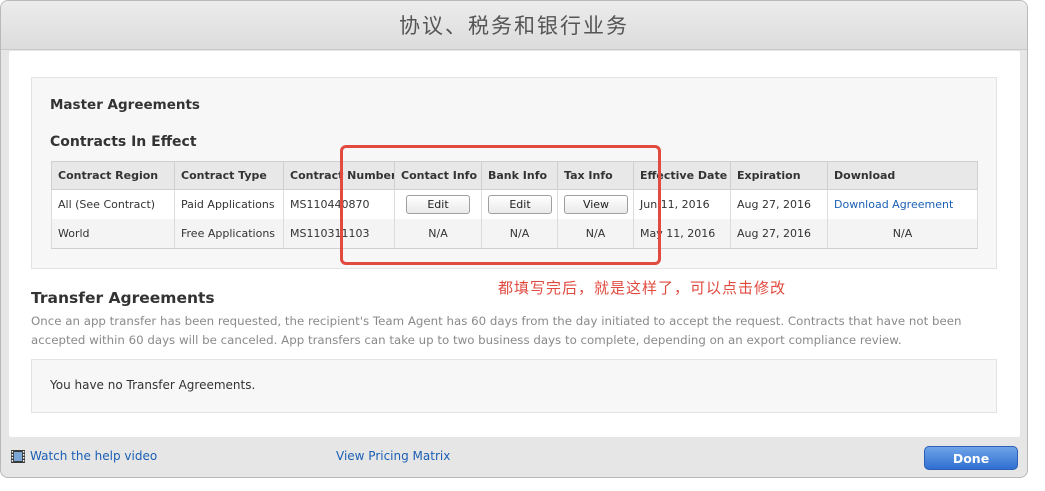 The height and width of the screenshot is (491, 1045). I want to click on cell-type: Paid Applications, so click(229, 204).